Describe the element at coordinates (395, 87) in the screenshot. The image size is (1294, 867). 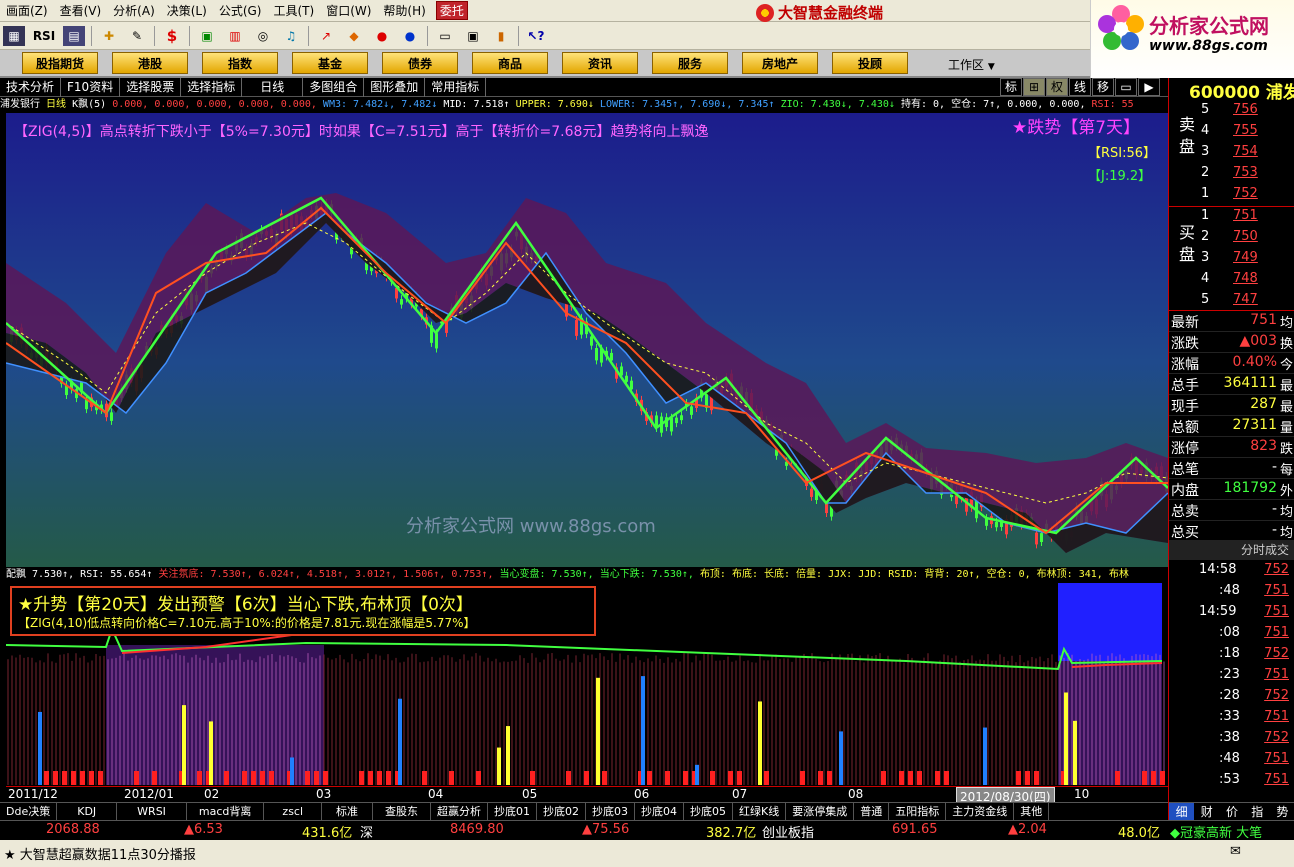
I see `tab-overlay: 图形叠加` at that location.